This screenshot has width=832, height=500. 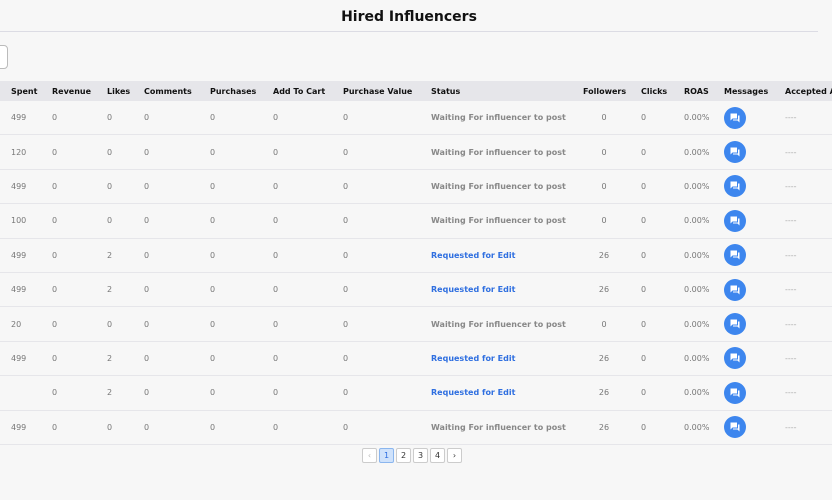 I want to click on page-4-button: 4, so click(x=437, y=455).